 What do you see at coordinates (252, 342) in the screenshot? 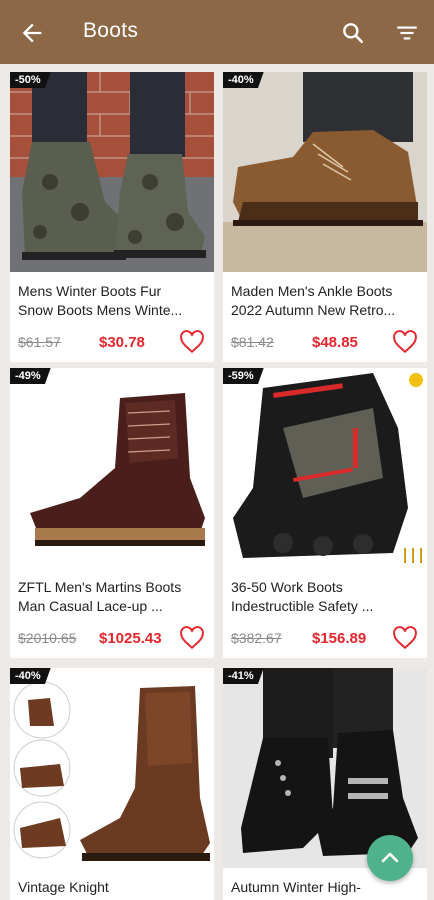
I see `original-price: $81.42` at bounding box center [252, 342].